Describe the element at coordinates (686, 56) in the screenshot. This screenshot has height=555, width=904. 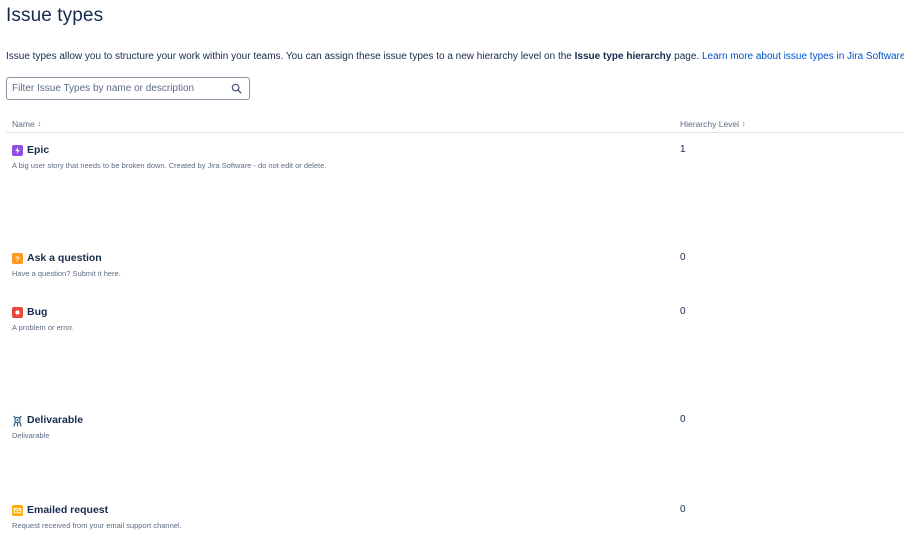
I see `intro-text-after: page.` at that location.